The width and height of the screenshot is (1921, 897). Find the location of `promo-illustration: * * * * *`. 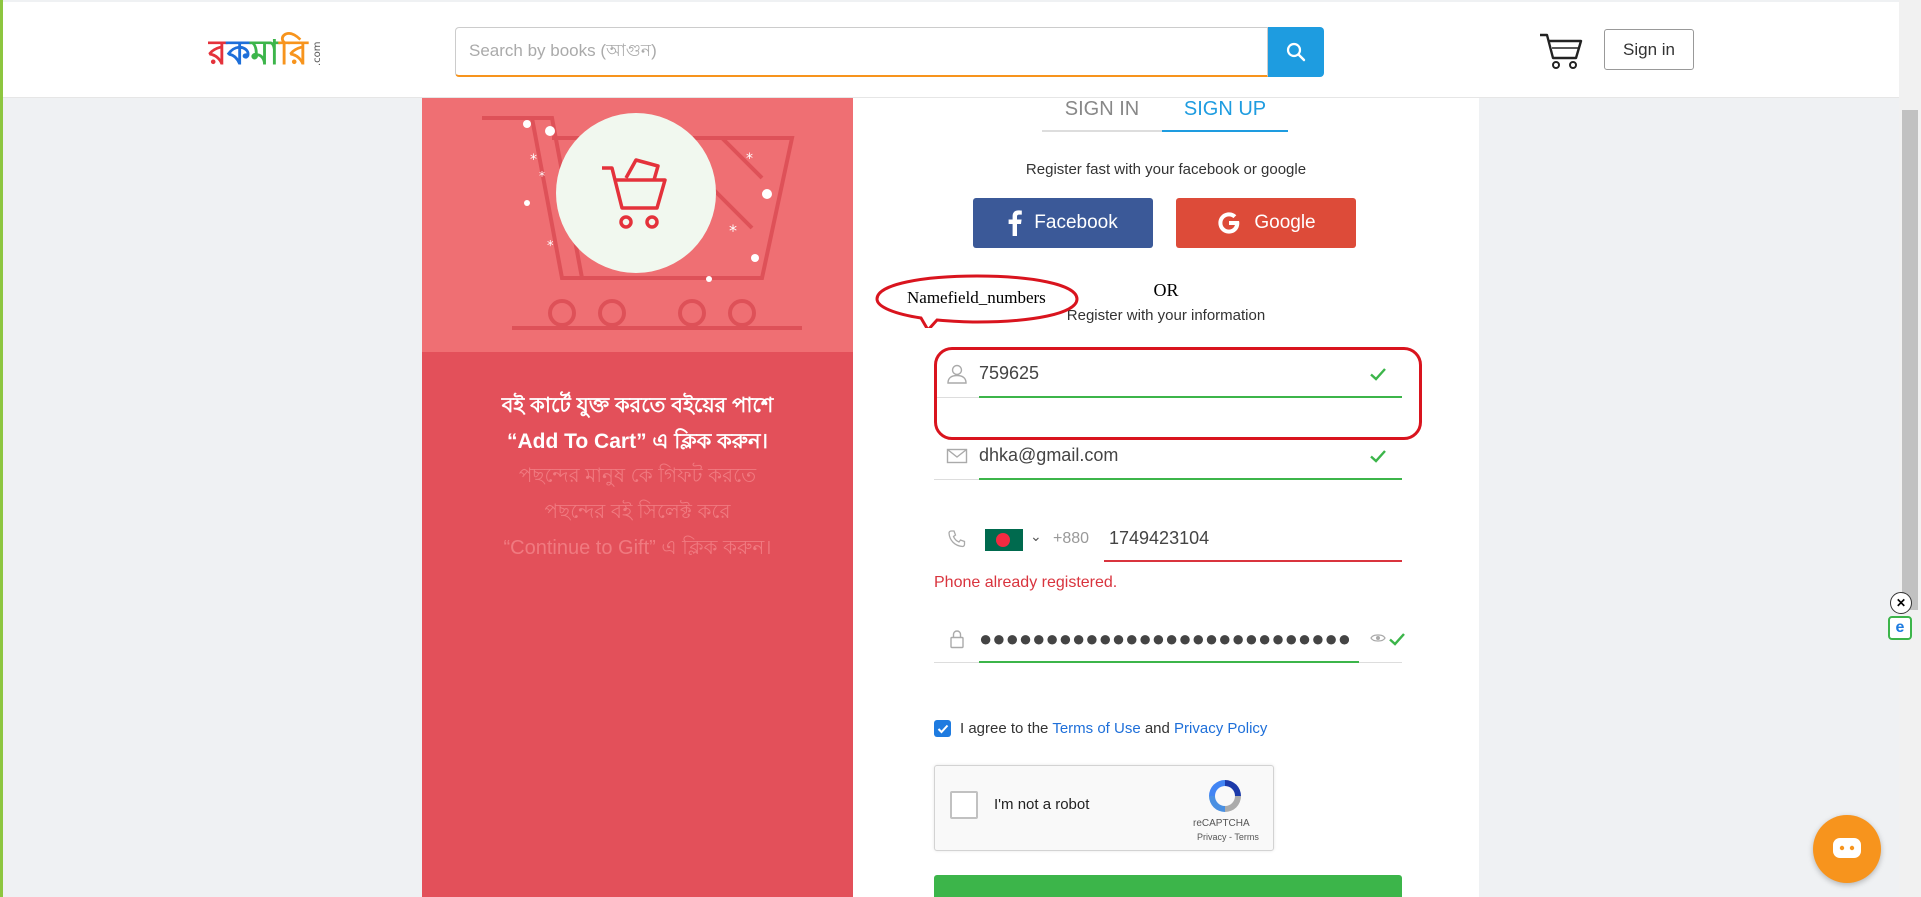

promo-illustration: * * * * * is located at coordinates (637, 225).